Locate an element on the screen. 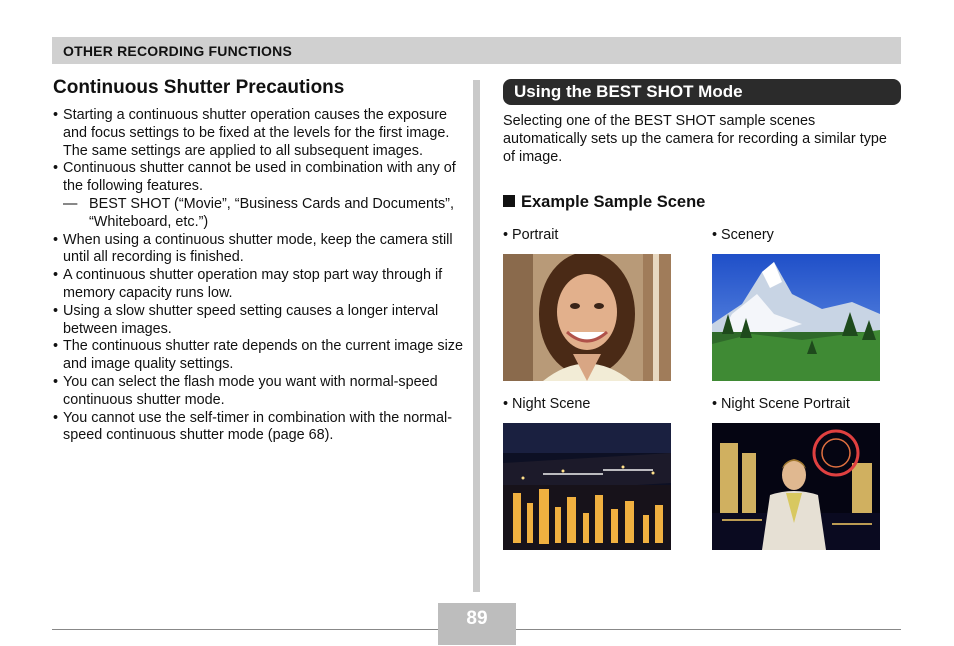 Image resolution: width=954 pixels, height=646 pixels. scene-label-night-scene-portrait: • Night Scene Portrait is located at coordinates (781, 404).